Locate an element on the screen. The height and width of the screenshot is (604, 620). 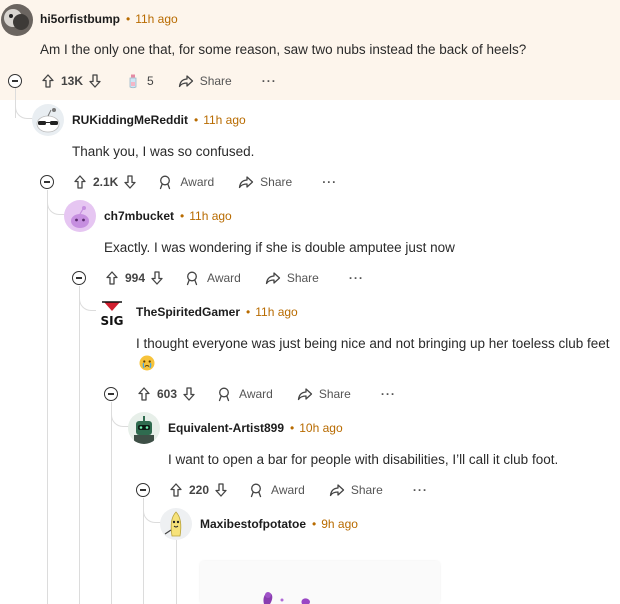
comment-image is located at coordinates (320, 582).